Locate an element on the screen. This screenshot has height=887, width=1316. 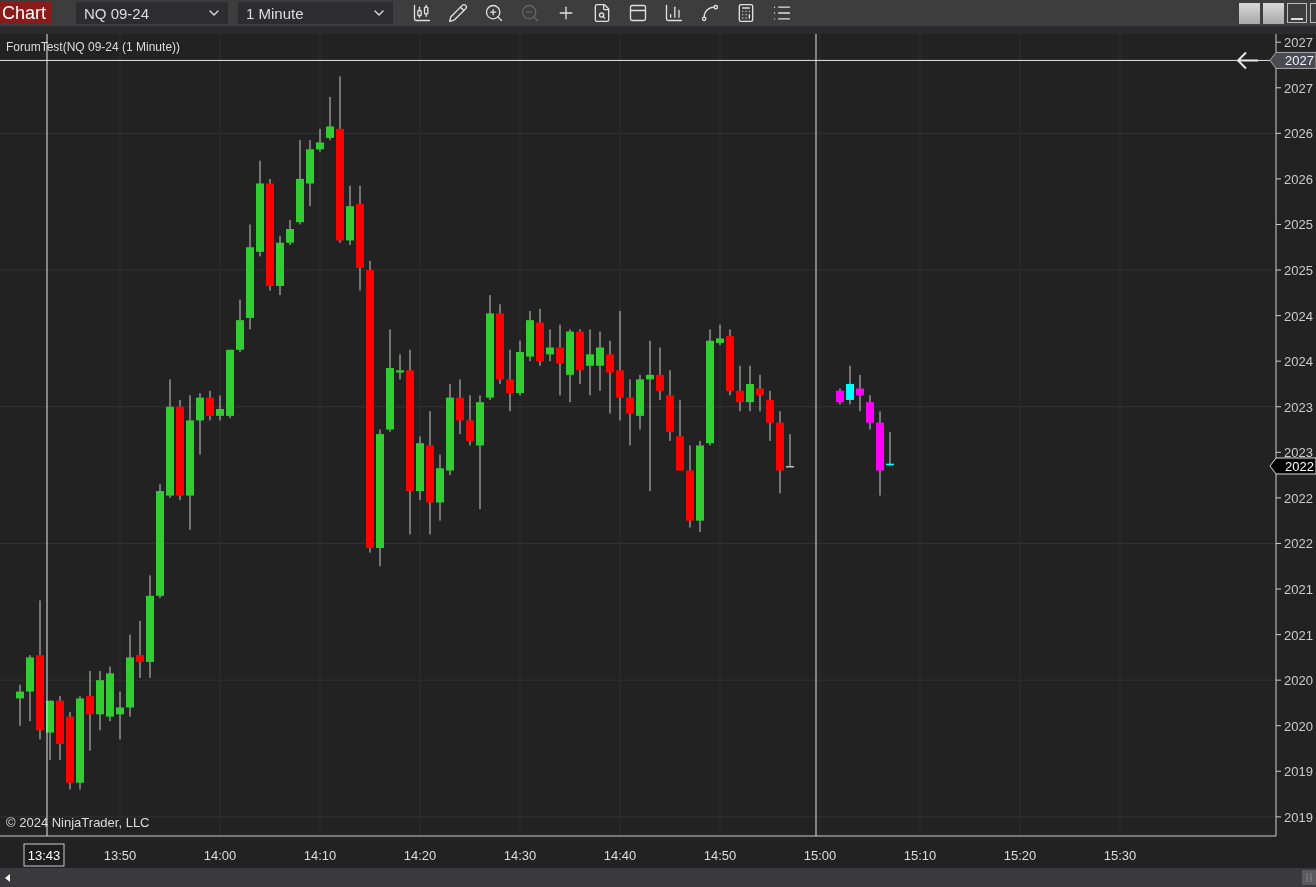
pencil-icon is located at coordinates (458, 13).